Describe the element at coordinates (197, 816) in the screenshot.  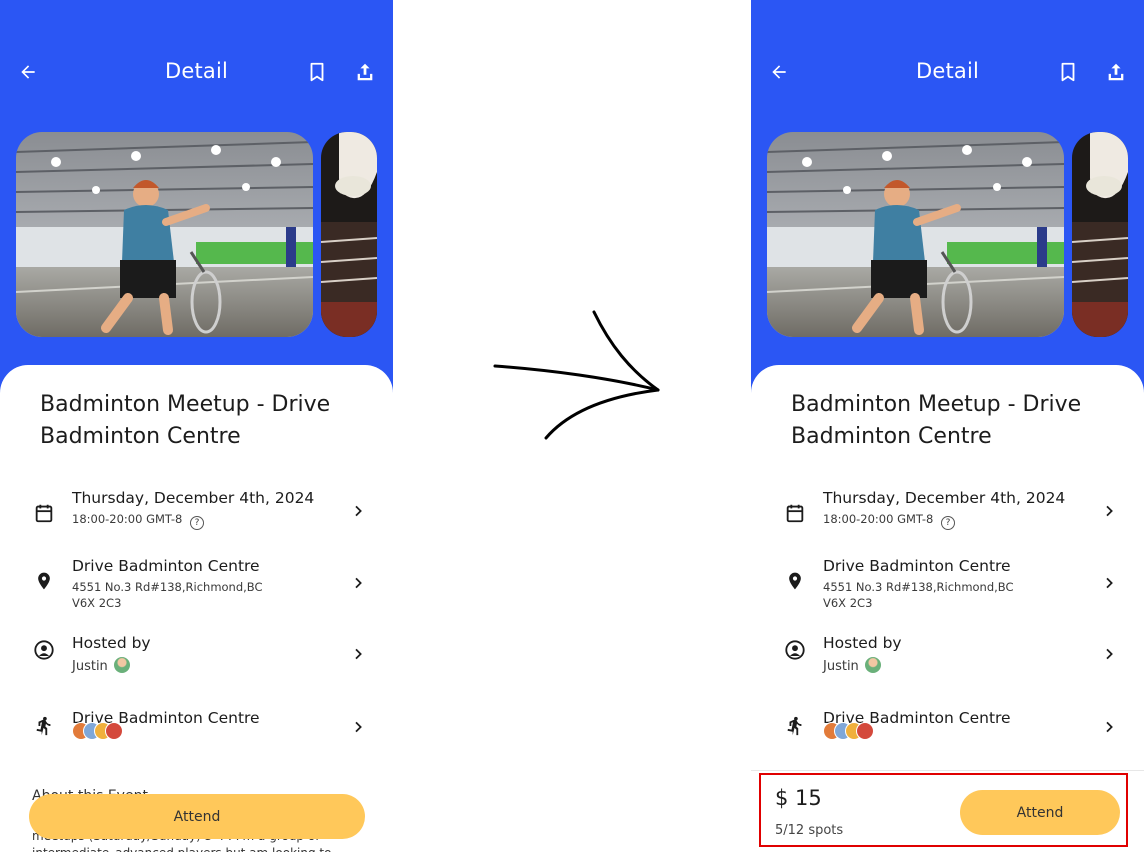
I see `attend-button: Attend` at that location.